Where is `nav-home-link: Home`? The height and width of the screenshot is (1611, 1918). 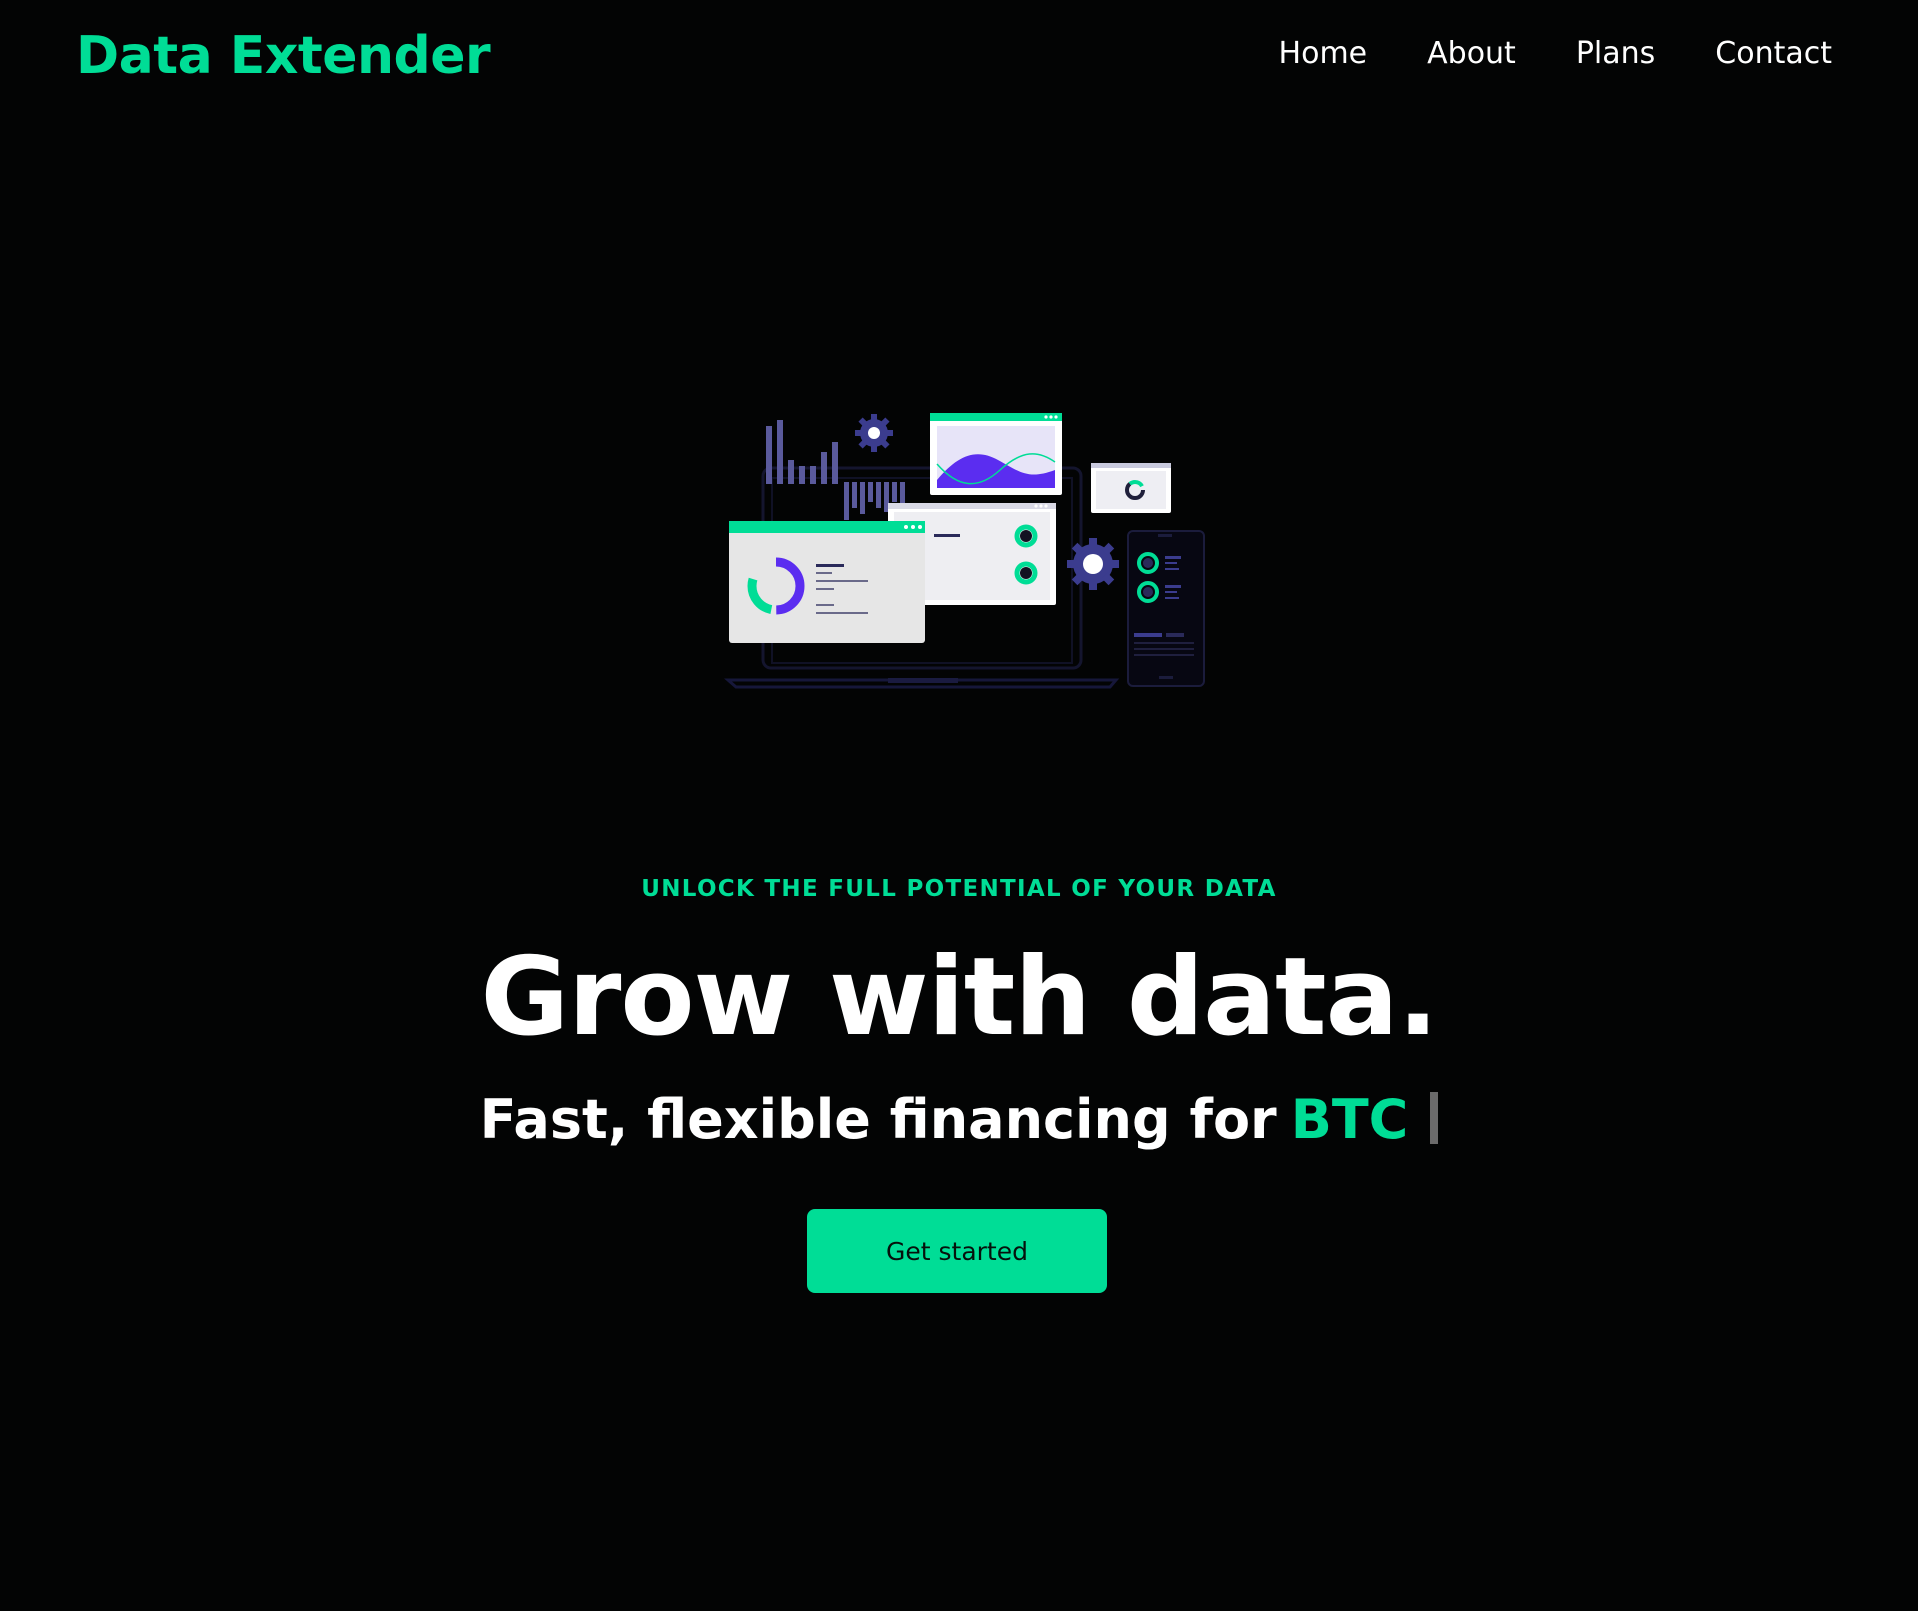
nav-home-link: Home is located at coordinates (1323, 53).